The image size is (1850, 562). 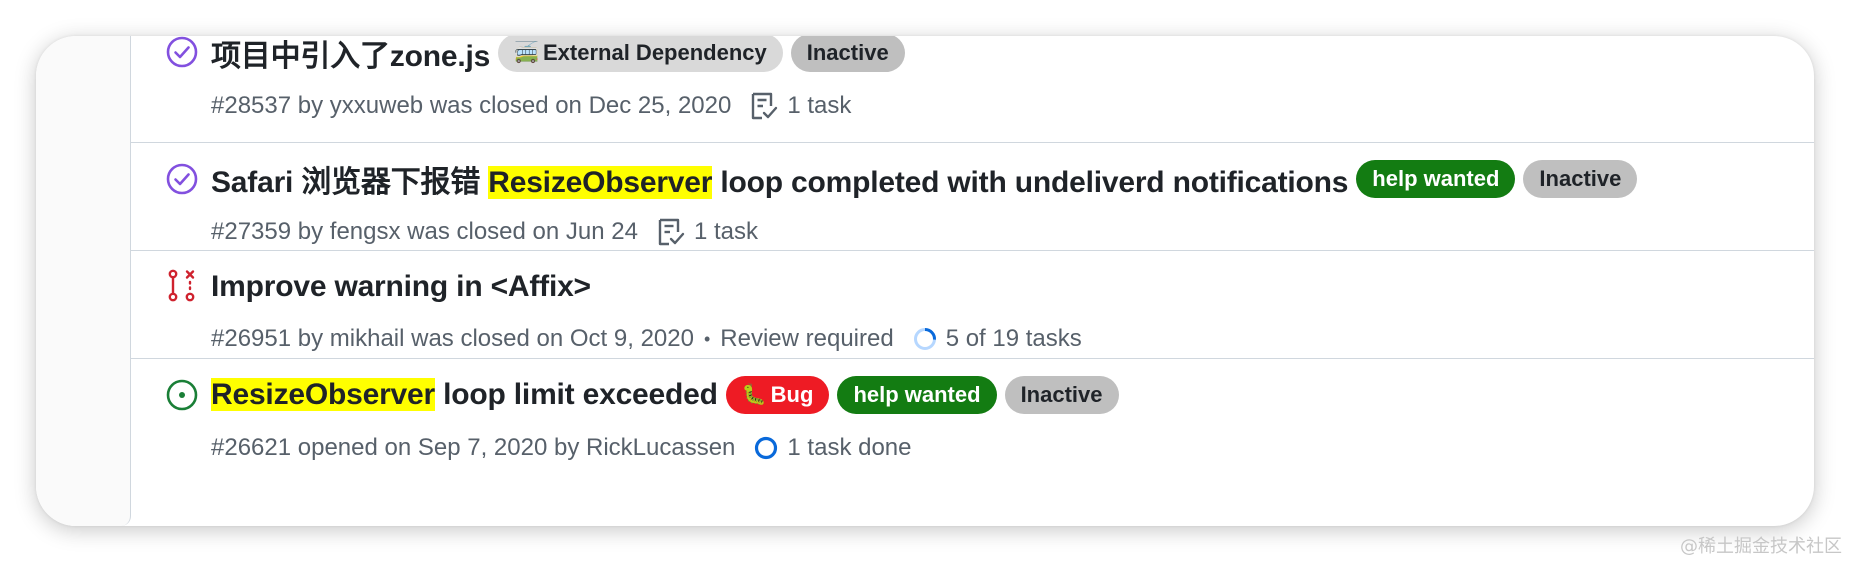 I want to click on task-progress: 5 of 19 tasks, so click(x=997, y=339).